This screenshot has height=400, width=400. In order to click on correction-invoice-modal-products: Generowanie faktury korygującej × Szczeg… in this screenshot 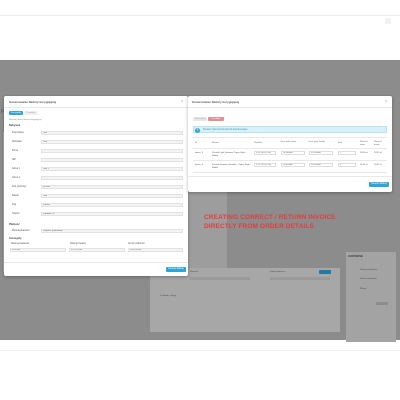, I will do `click(290, 144)`.